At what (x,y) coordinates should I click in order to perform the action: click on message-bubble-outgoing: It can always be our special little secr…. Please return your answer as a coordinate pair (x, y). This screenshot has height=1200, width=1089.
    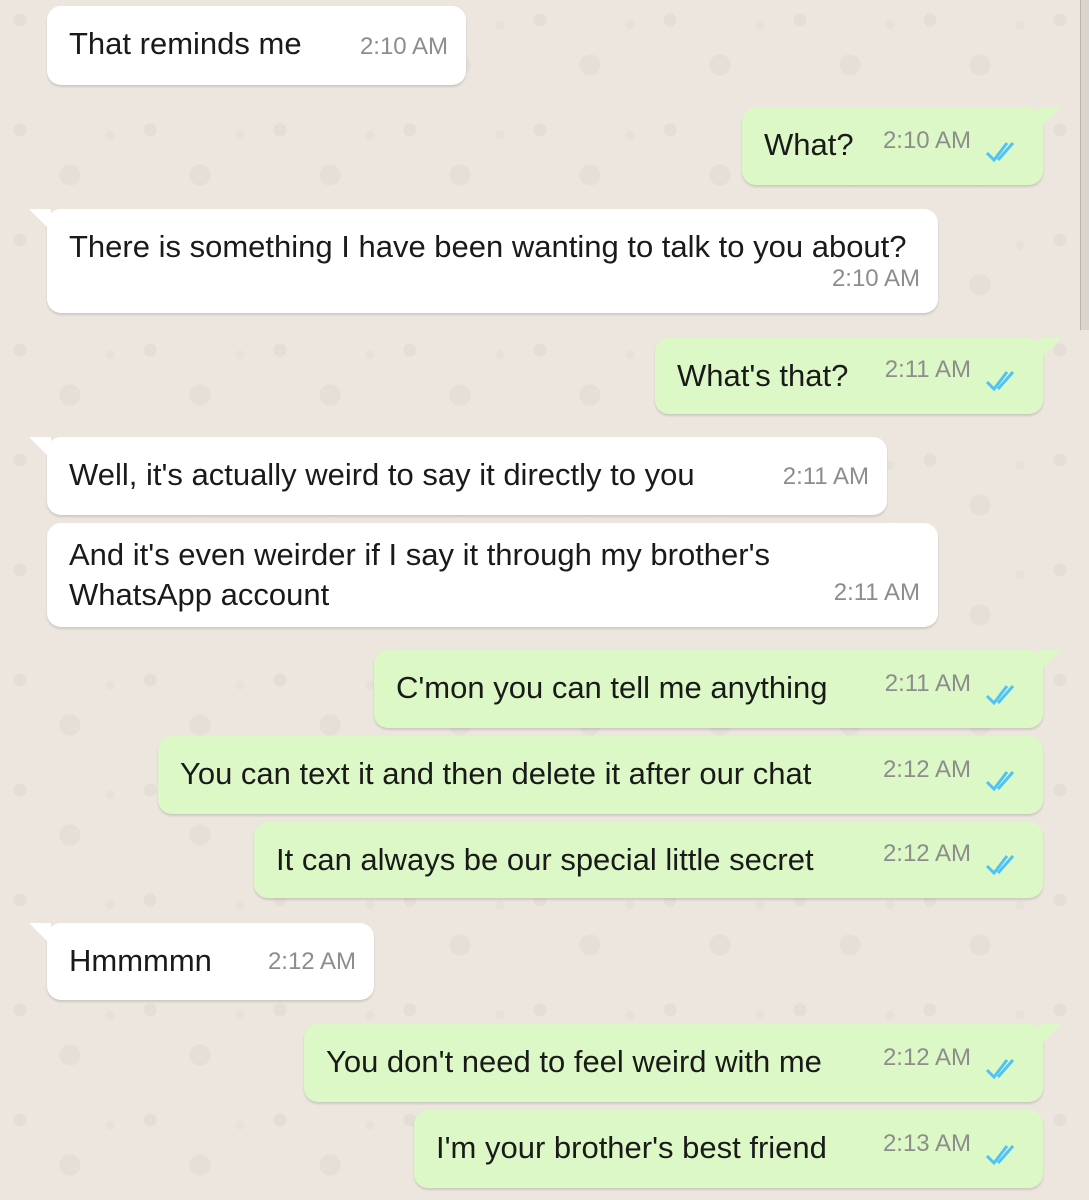
    Looking at the image, I should click on (648, 860).